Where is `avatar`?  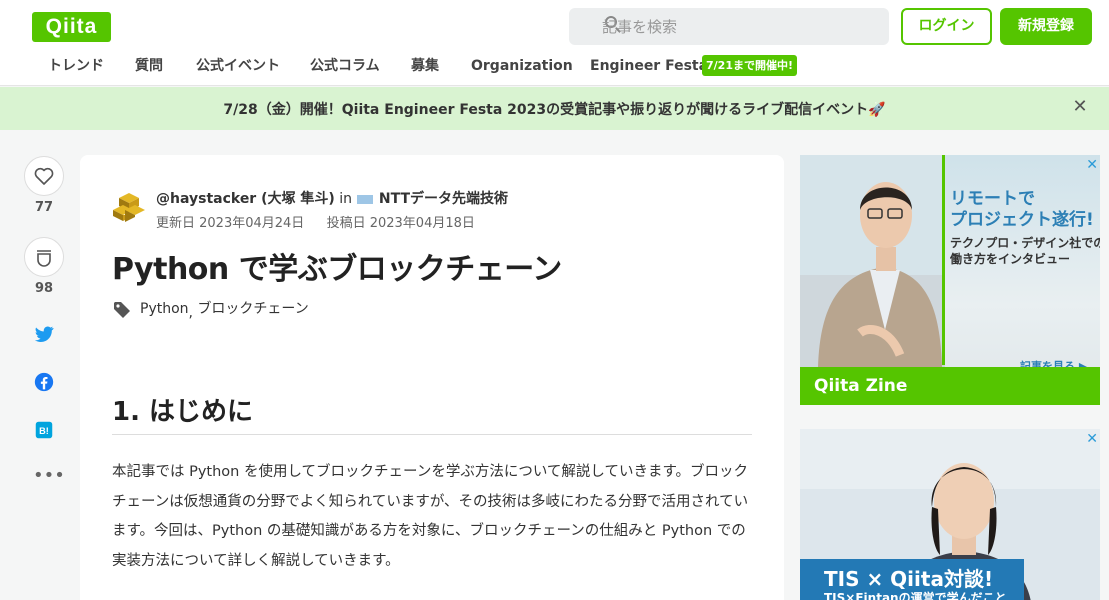
avatar is located at coordinates (129, 206).